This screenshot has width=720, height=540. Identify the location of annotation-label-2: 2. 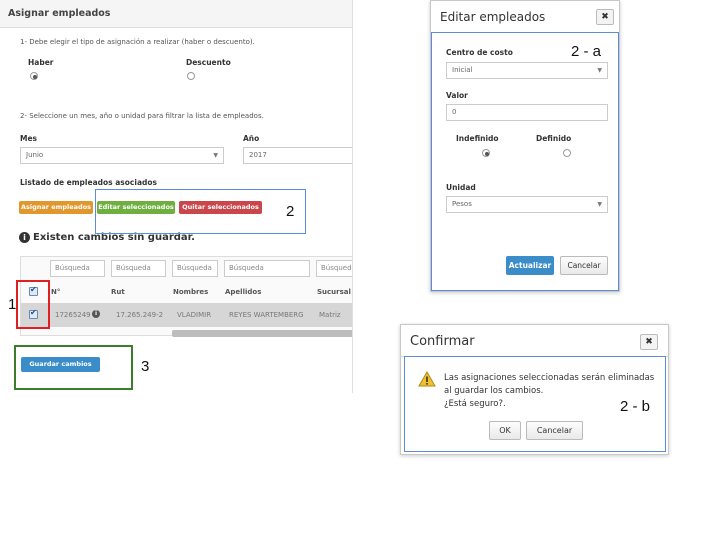
(290, 211).